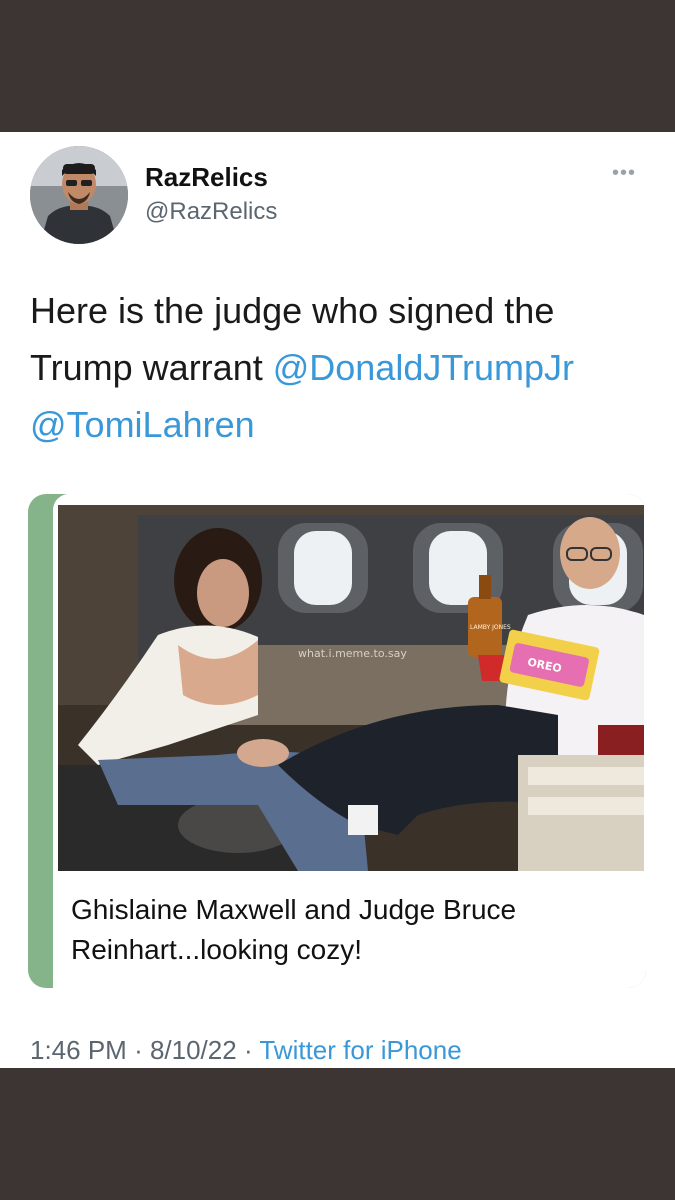 The width and height of the screenshot is (675, 1200). What do you see at coordinates (423, 367) in the screenshot?
I see `mention-donaldjtrumpjr: @DonaldJTrumpJr` at bounding box center [423, 367].